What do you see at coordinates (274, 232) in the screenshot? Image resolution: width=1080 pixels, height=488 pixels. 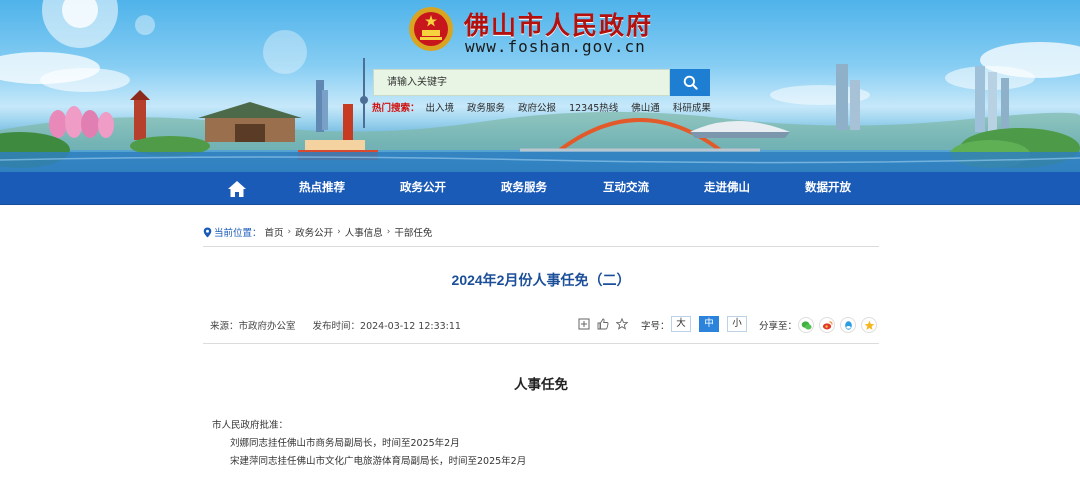 I see `breadcrumb-item-home: 首页` at bounding box center [274, 232].